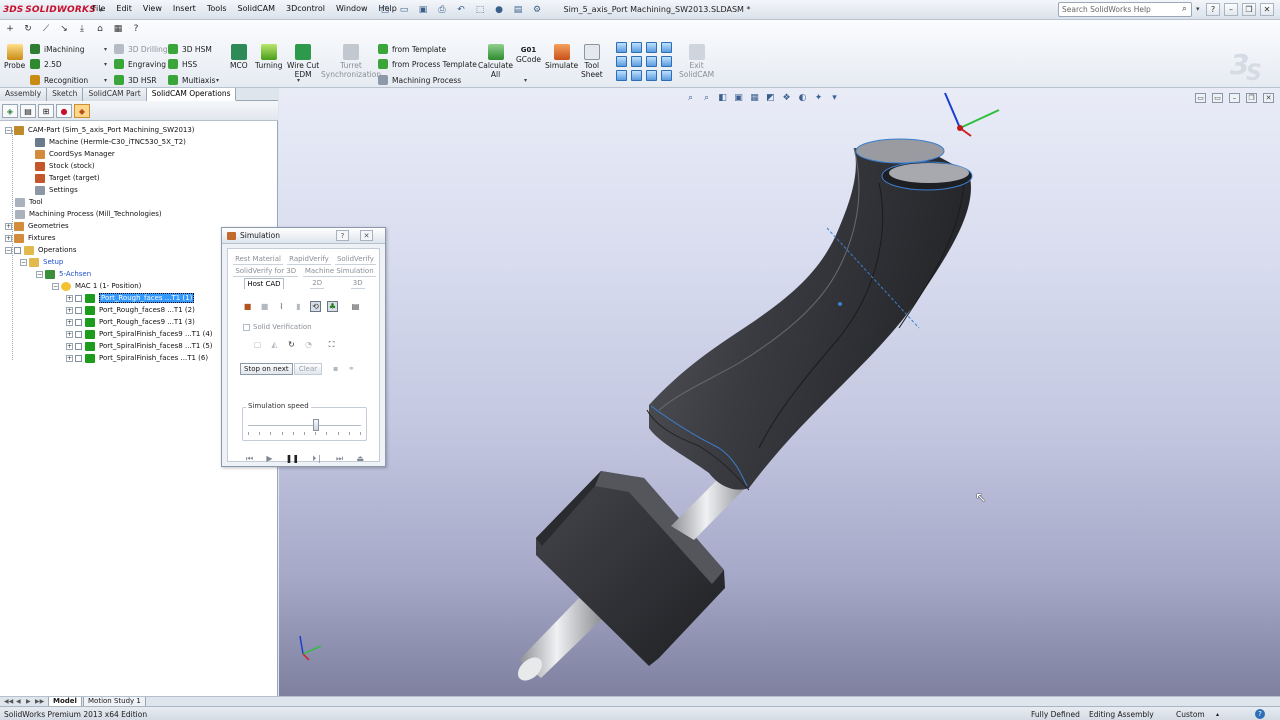 The width and height of the screenshot is (1280, 720). What do you see at coordinates (335, 368) in the screenshot?
I see `highlight-icon: ▪` at bounding box center [335, 368].